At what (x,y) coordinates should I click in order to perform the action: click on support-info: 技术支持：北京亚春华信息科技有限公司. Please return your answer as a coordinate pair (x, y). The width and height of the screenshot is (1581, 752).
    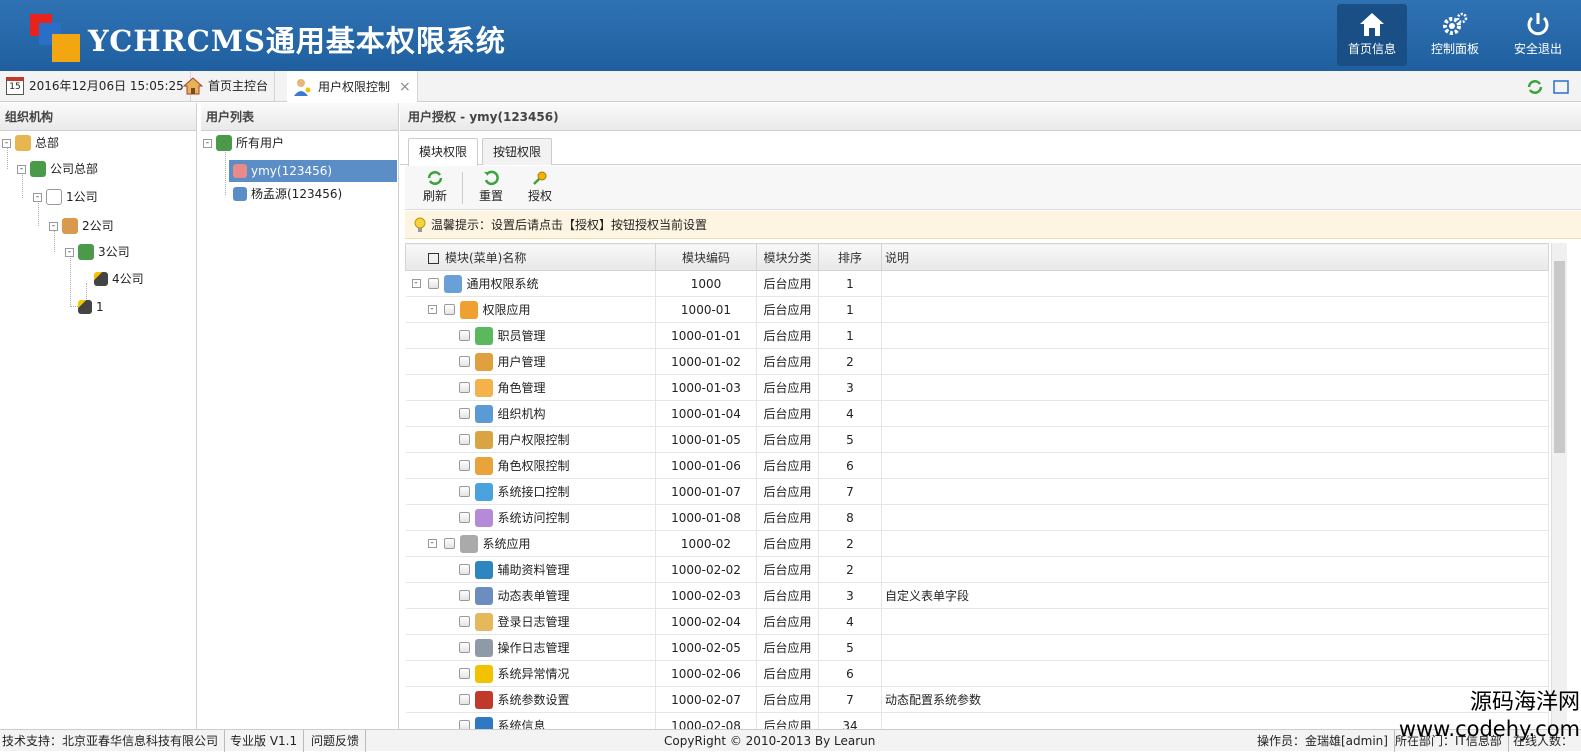
    Looking at the image, I should click on (114, 741).